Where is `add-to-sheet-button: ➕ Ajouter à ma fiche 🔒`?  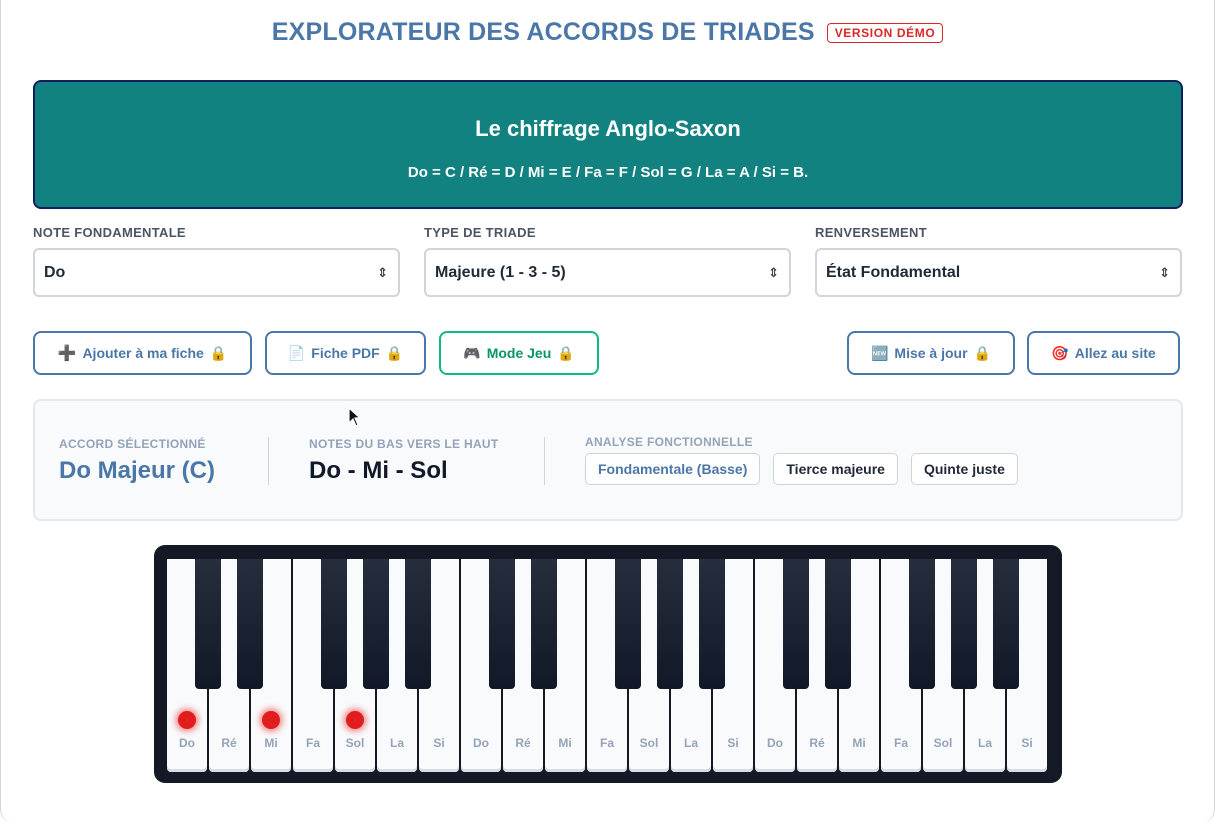 add-to-sheet-button: ➕ Ajouter à ma fiche 🔒 is located at coordinates (142, 353).